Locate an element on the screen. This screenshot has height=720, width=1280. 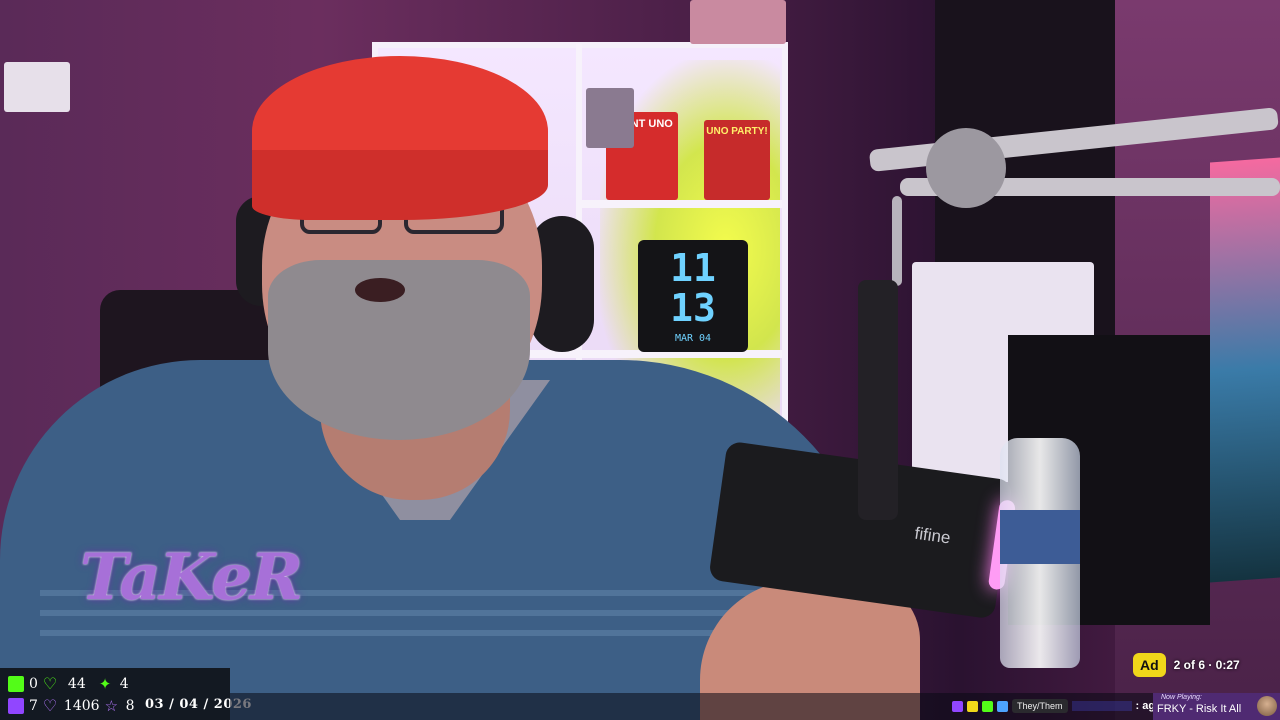
star-icon: ☆ is located at coordinates (111, 706).